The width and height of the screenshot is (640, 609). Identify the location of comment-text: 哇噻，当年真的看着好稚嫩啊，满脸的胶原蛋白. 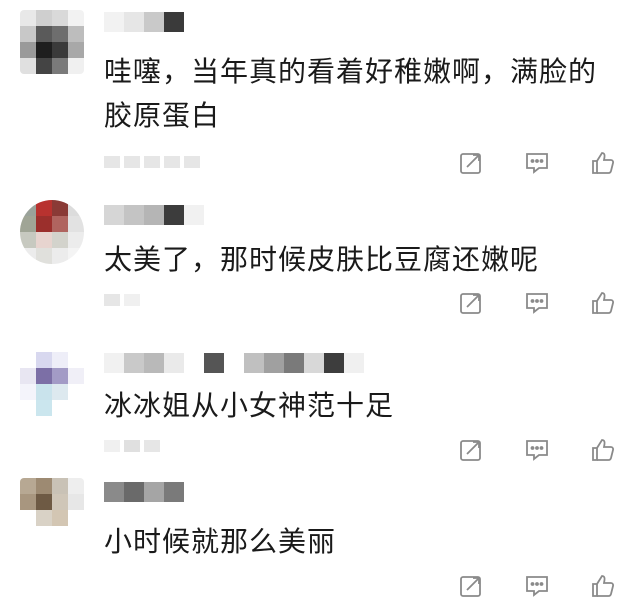
(351, 93).